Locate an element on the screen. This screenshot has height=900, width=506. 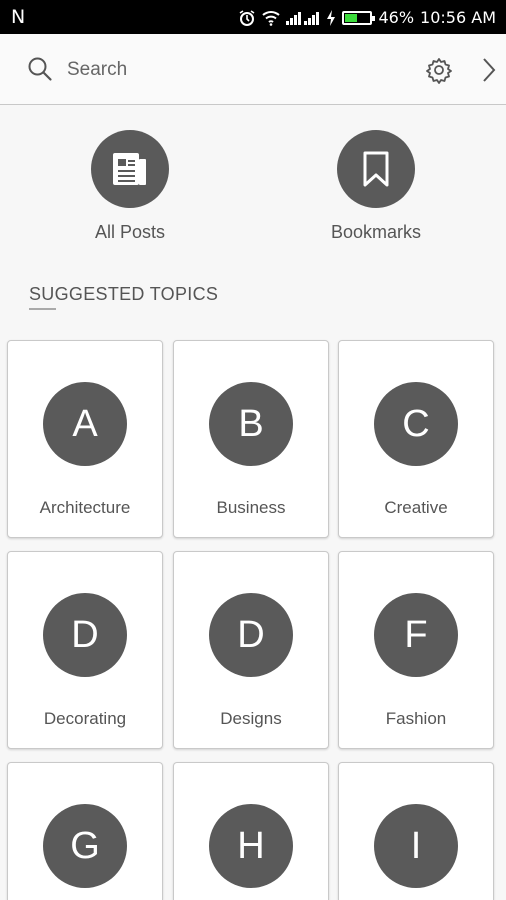
status-icons: 46% 10:56 AM is located at coordinates (367, 17).